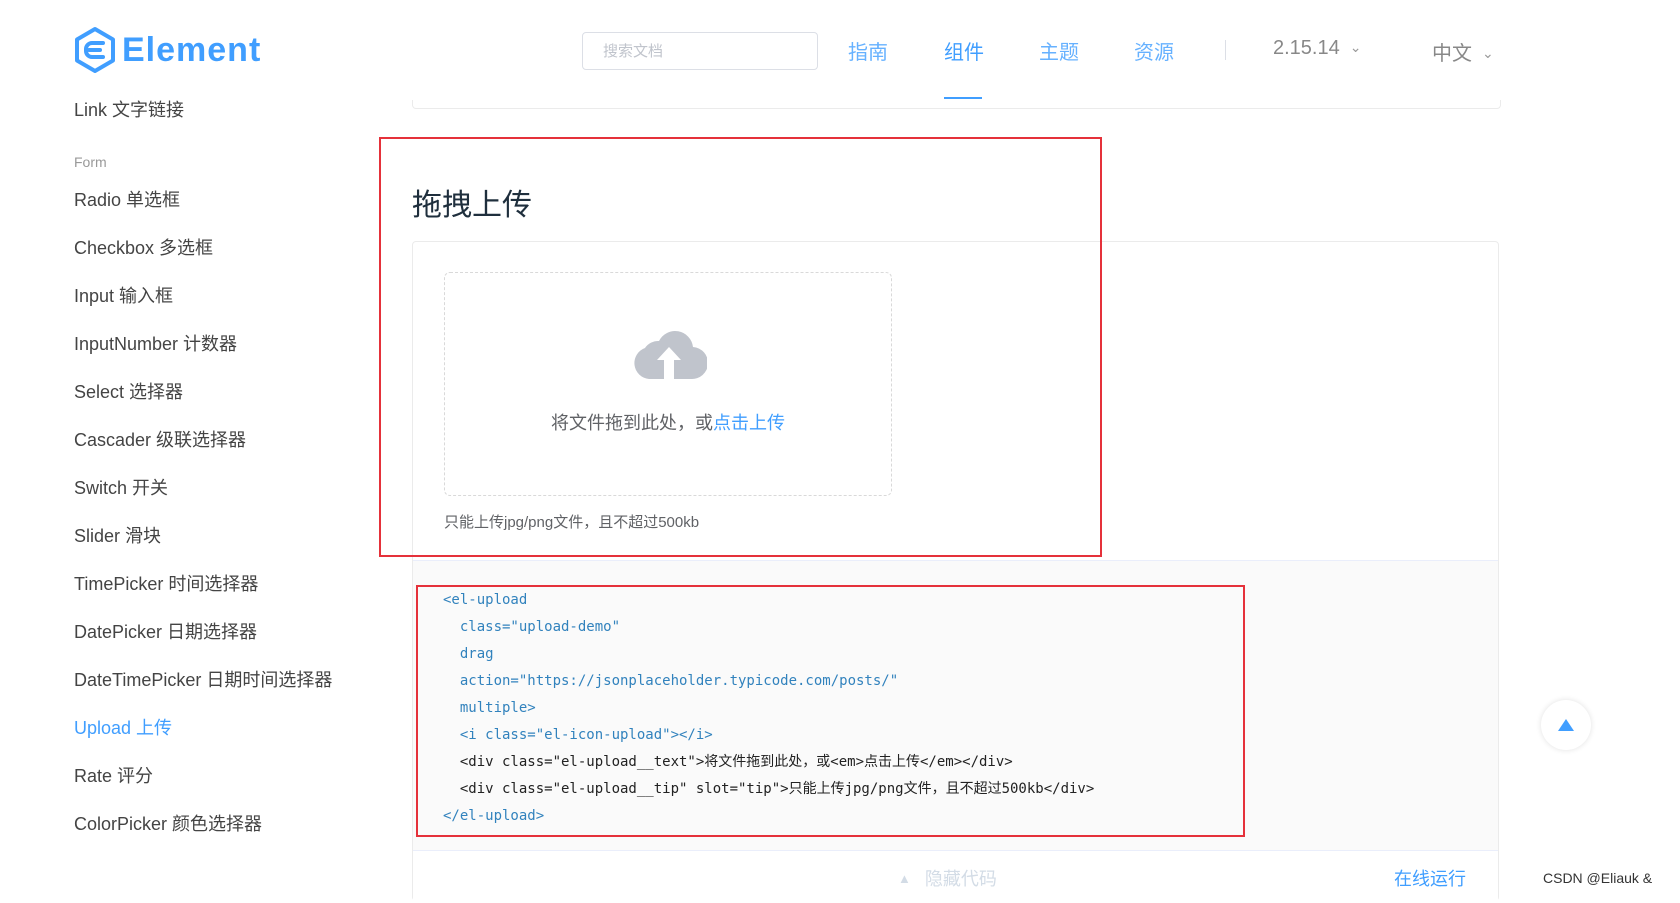  Describe the element at coordinates (840, 50) in the screenshot. I see `header: Element 指南 组件 主题 资源 2.15.14 ⌄ 中文 ⌄` at that location.